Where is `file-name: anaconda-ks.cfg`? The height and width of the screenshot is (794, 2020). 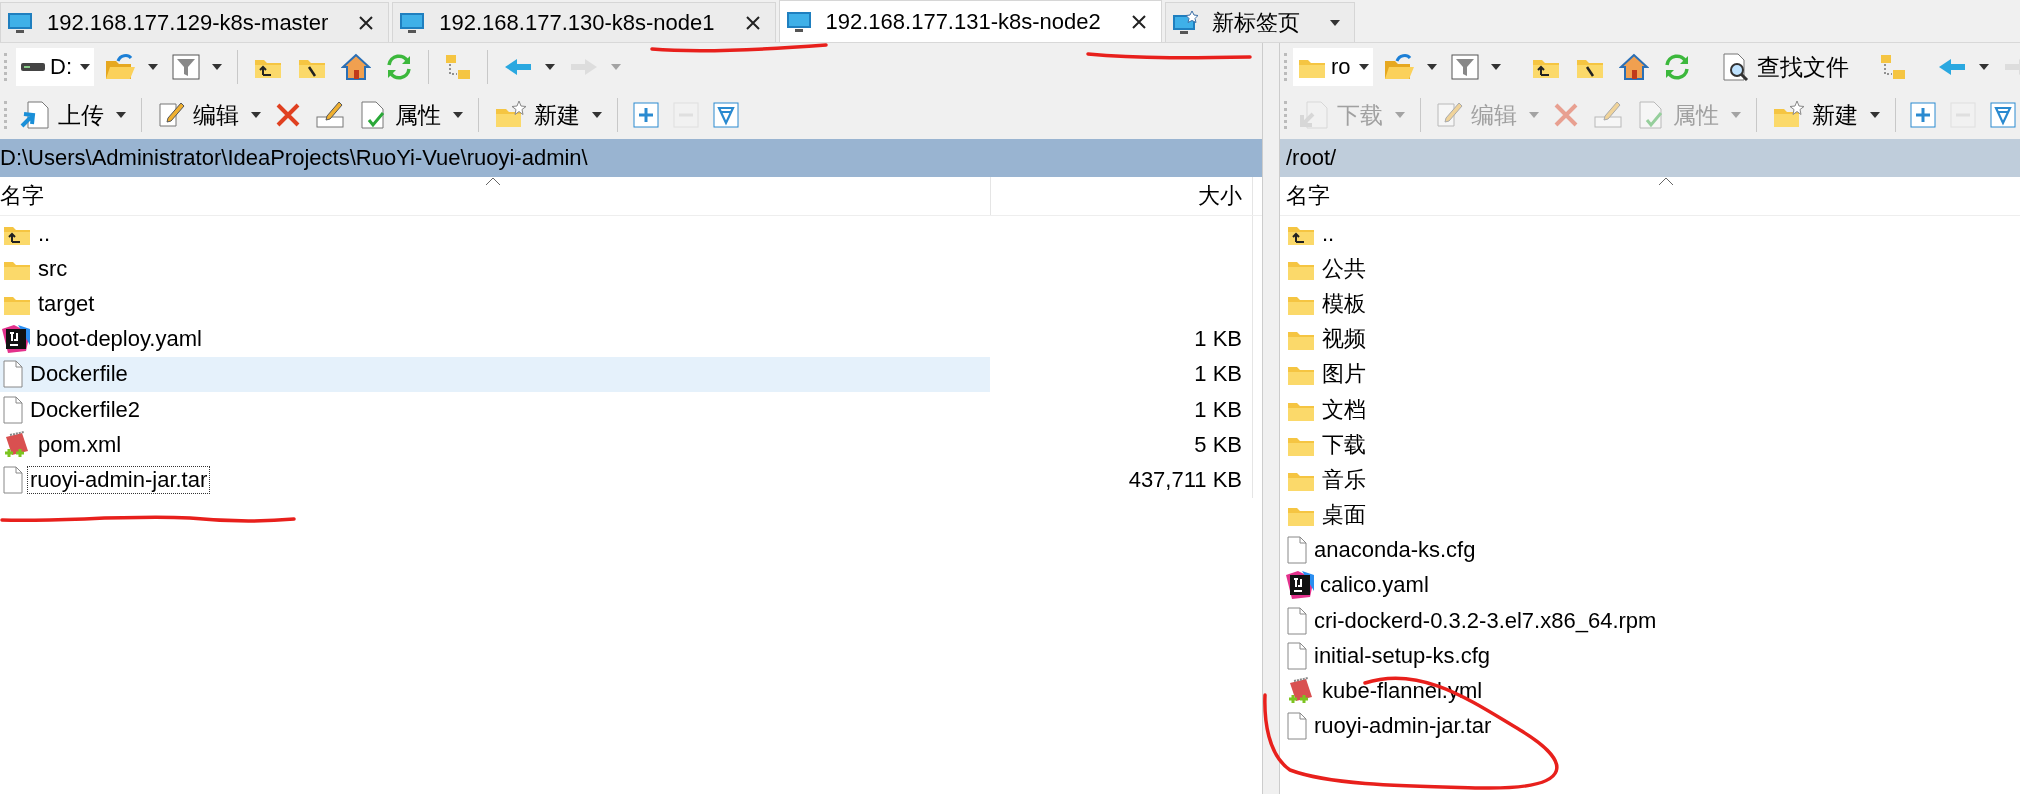 file-name: anaconda-ks.cfg is located at coordinates (1395, 550).